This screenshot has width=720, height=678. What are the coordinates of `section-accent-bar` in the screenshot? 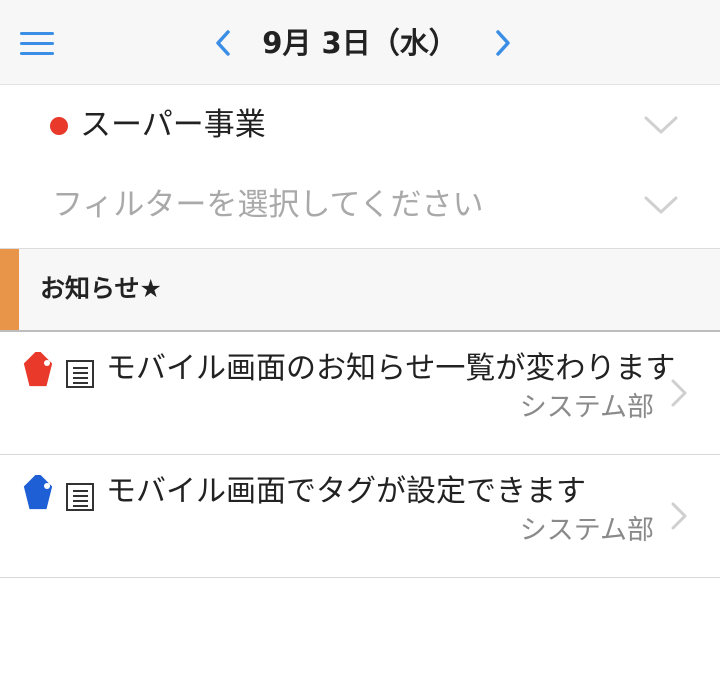 It's located at (9, 289).